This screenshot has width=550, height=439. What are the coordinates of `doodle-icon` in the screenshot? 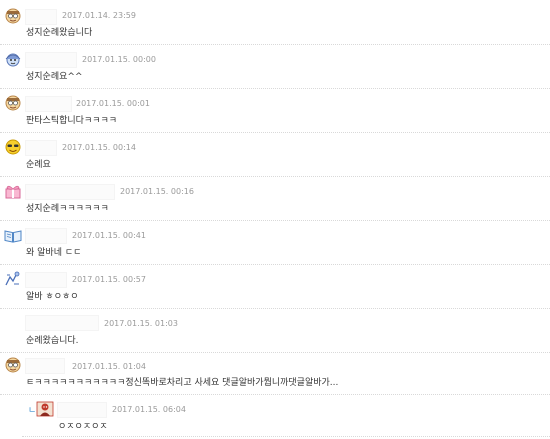 It's located at (13, 279).